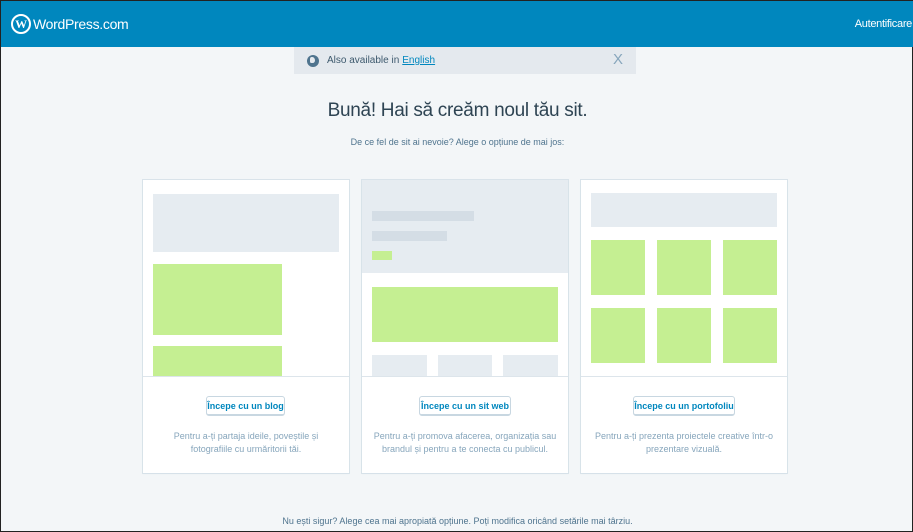 Image resolution: width=913 pixels, height=532 pixels. What do you see at coordinates (465, 226) in the screenshot?
I see `preview-hero-block` at bounding box center [465, 226].